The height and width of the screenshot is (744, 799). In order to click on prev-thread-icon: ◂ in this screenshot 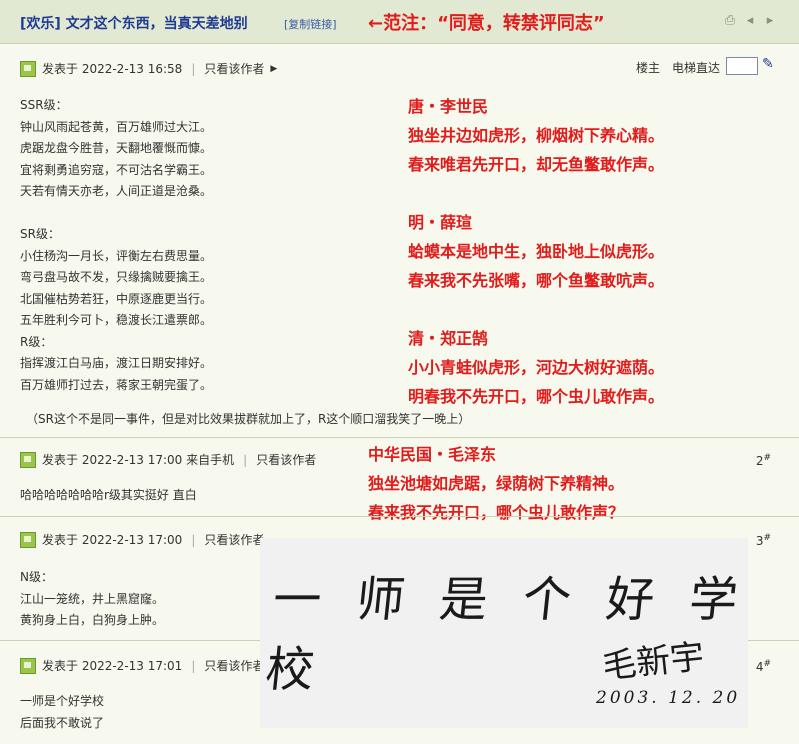, I will do `click(750, 21)`.